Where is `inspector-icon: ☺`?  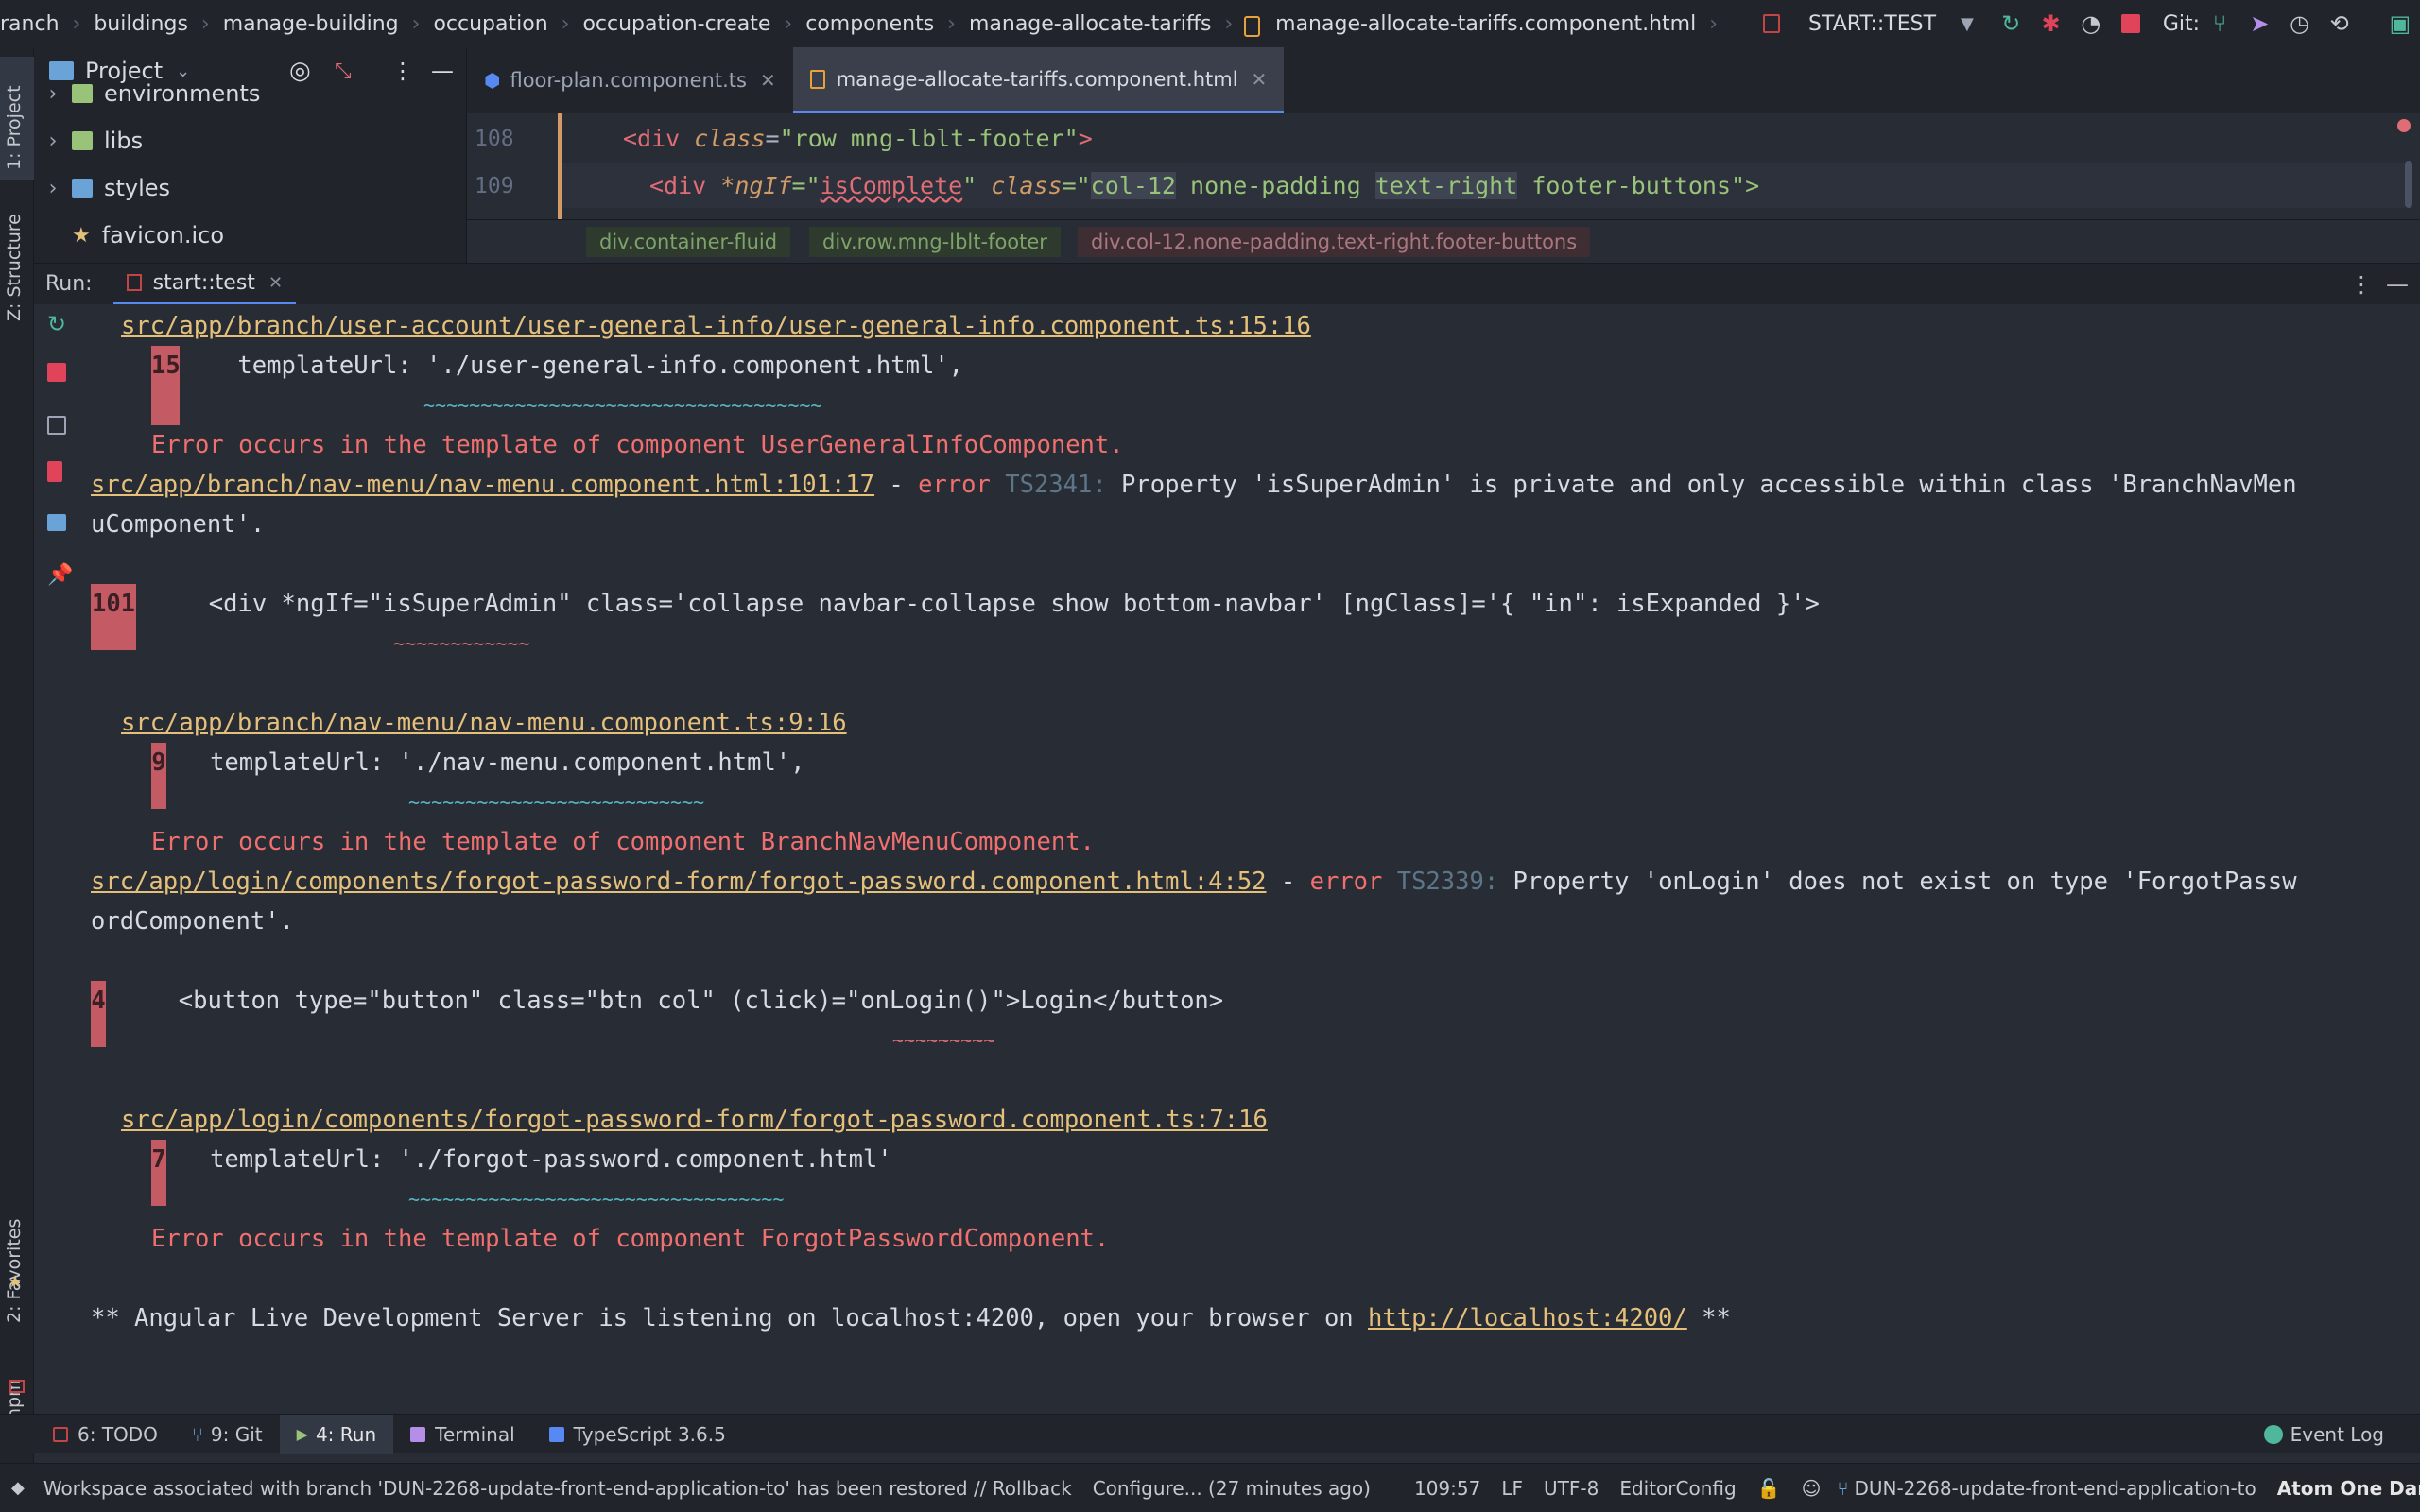 inspector-icon: ☺ is located at coordinates (1811, 1488).